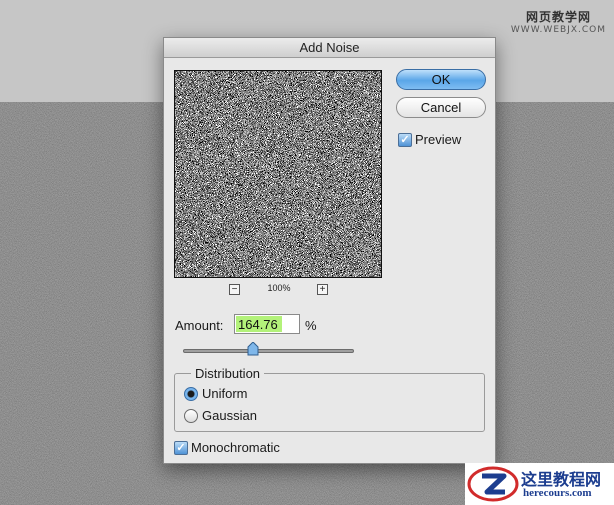 This screenshot has height=505, width=614. What do you see at coordinates (441, 107) in the screenshot?
I see `cancel-button: Cancel` at bounding box center [441, 107].